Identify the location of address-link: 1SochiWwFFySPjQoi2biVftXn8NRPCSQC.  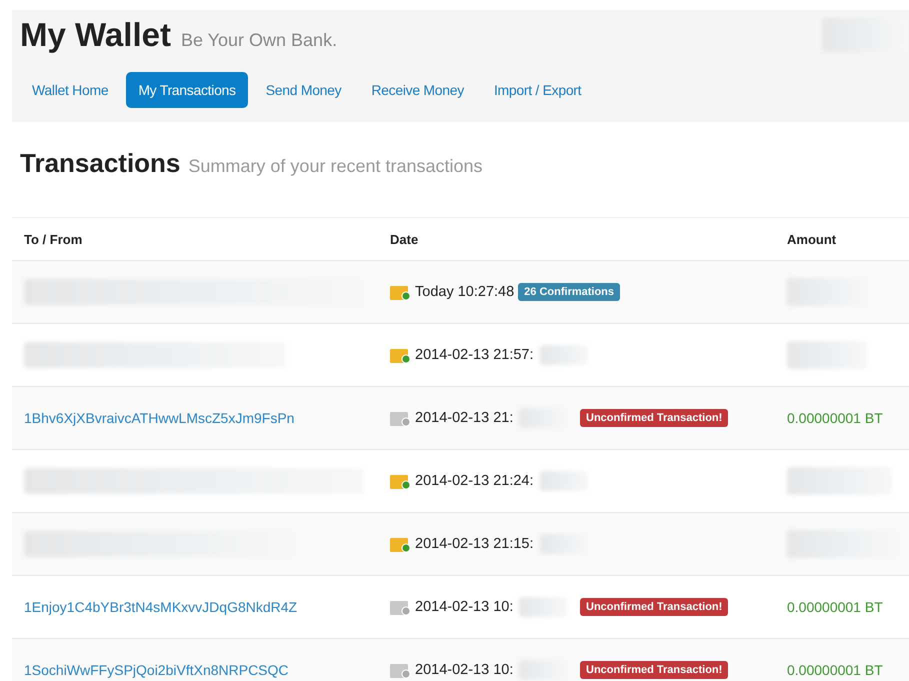
(156, 670).